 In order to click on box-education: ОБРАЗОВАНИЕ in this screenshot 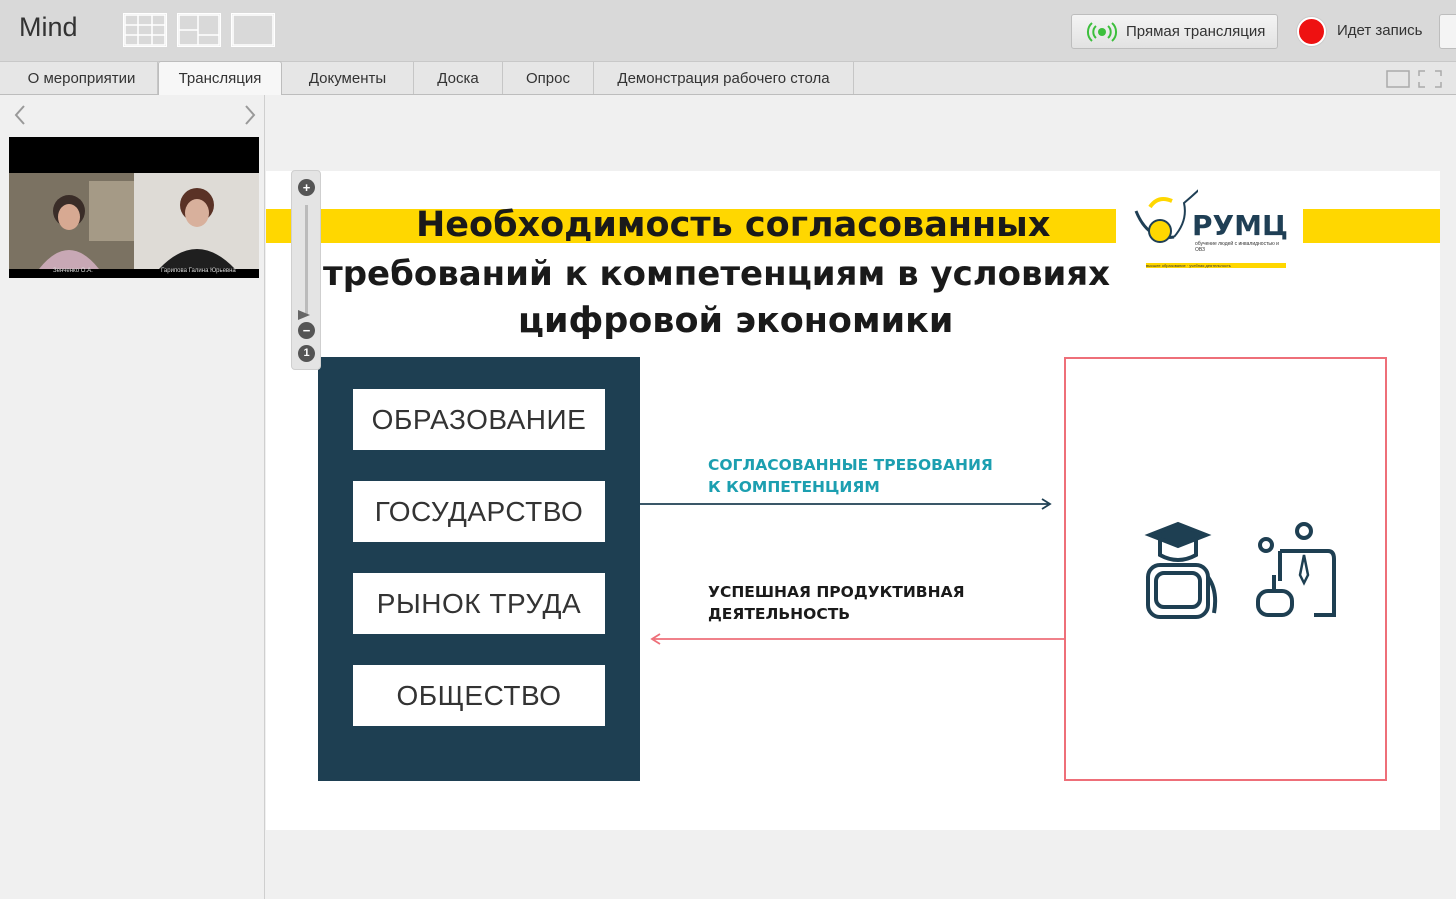, I will do `click(479, 419)`.